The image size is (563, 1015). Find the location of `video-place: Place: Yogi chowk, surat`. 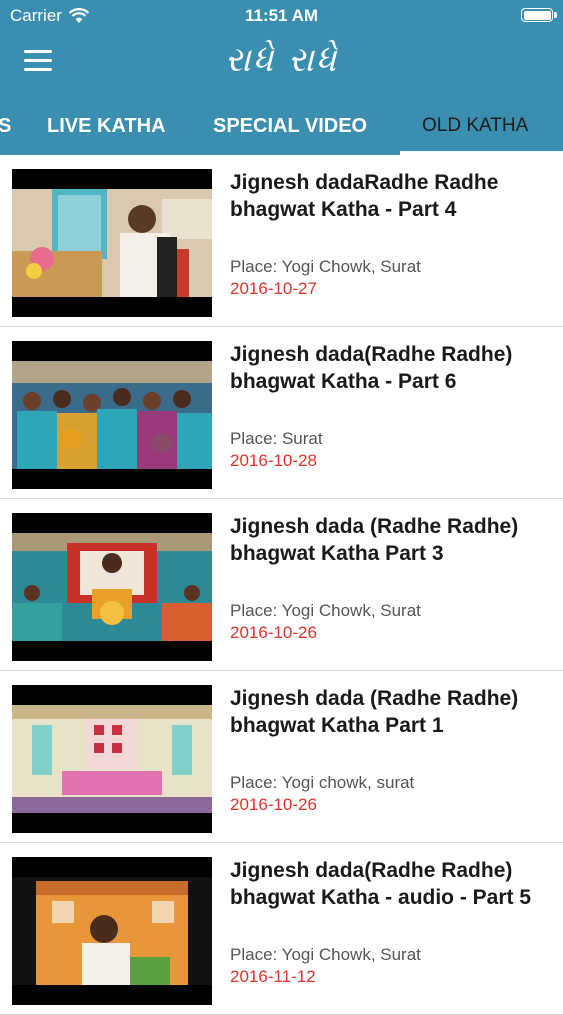

video-place: Place: Yogi chowk, surat is located at coordinates (322, 782).